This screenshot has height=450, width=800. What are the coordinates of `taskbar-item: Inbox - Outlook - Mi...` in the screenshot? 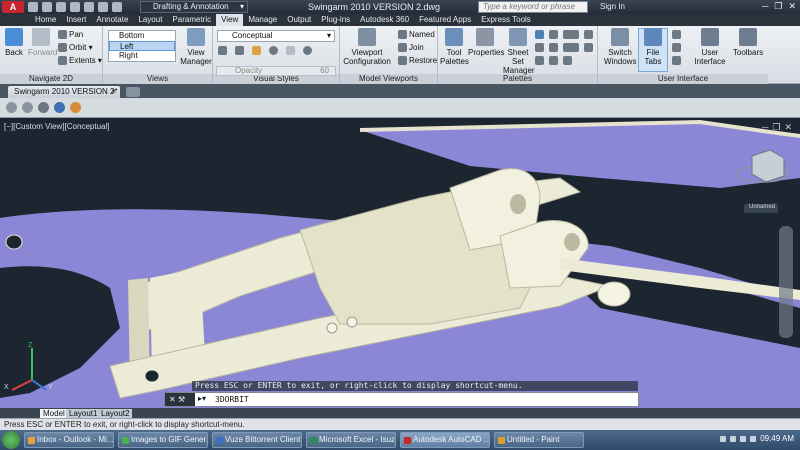 It's located at (69, 440).